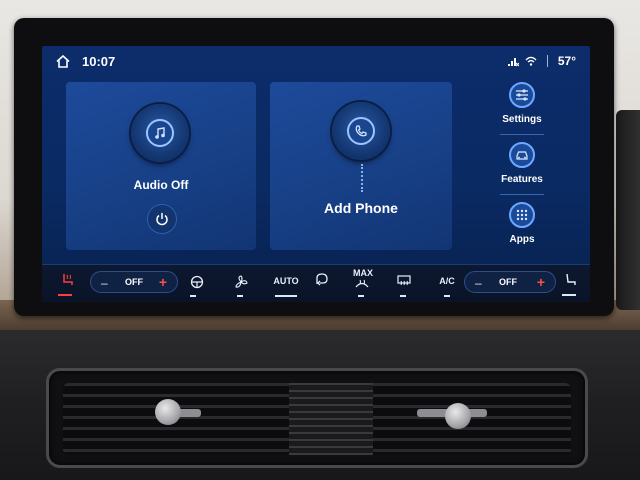 The width and height of the screenshot is (640, 480). What do you see at coordinates (522, 223) in the screenshot?
I see `apps-button: Apps` at bounding box center [522, 223].